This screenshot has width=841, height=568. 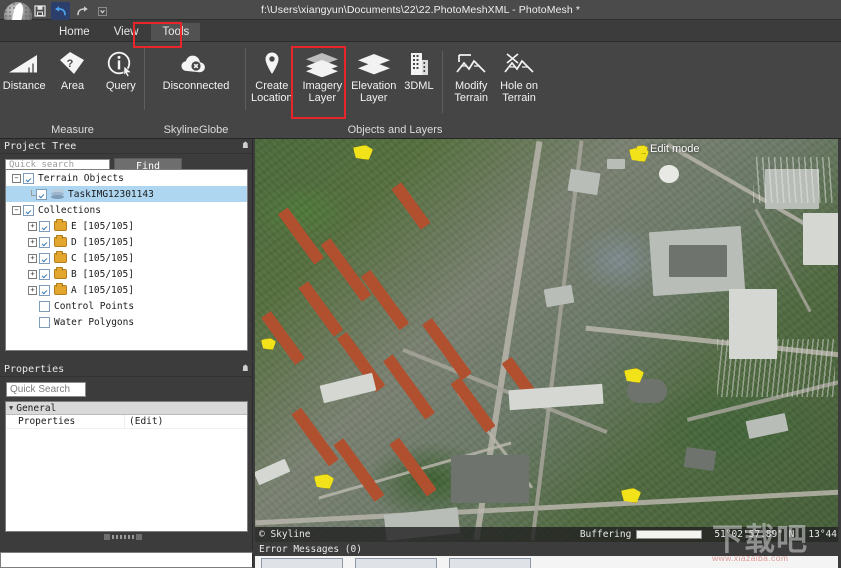 What do you see at coordinates (675, 149) in the screenshot?
I see `edit-mode-label: Edit mode` at bounding box center [675, 149].